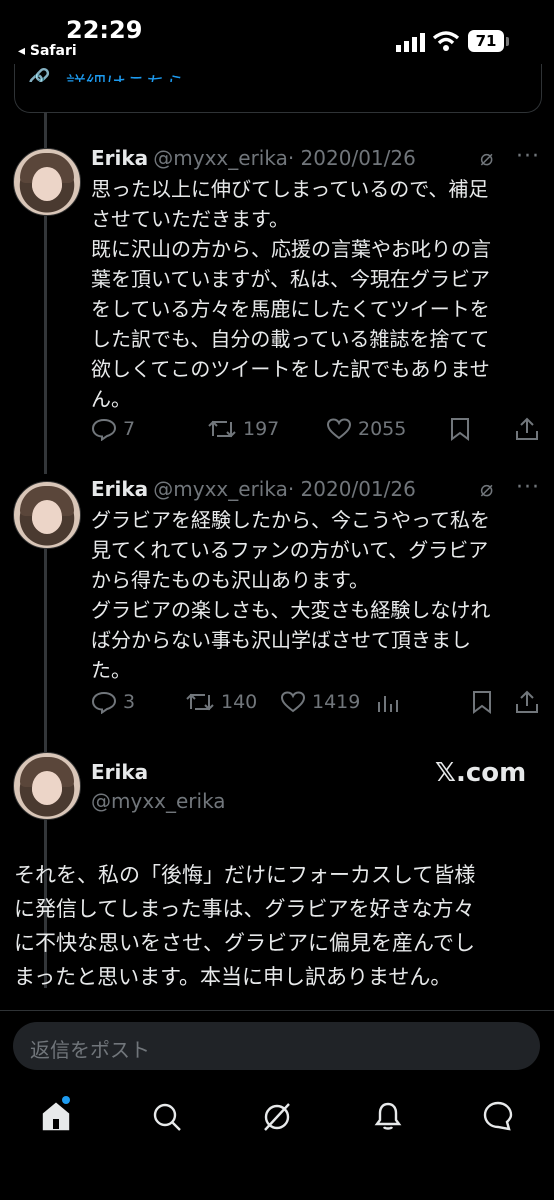 Image resolution: width=554 pixels, height=1200 pixels. I want to click on bell-icon, so click(388, 1116).